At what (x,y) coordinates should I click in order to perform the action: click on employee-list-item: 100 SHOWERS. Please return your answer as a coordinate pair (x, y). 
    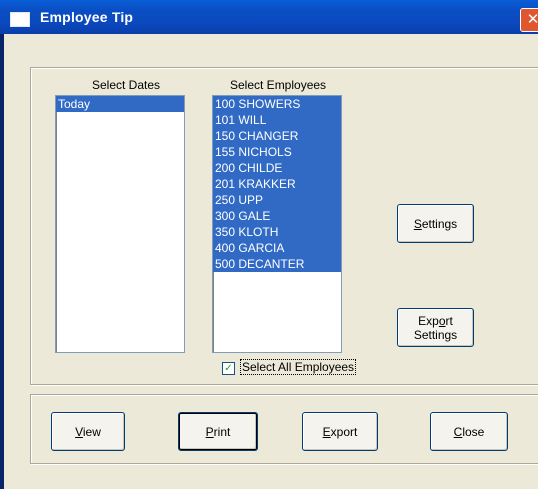
    Looking at the image, I should click on (277, 104).